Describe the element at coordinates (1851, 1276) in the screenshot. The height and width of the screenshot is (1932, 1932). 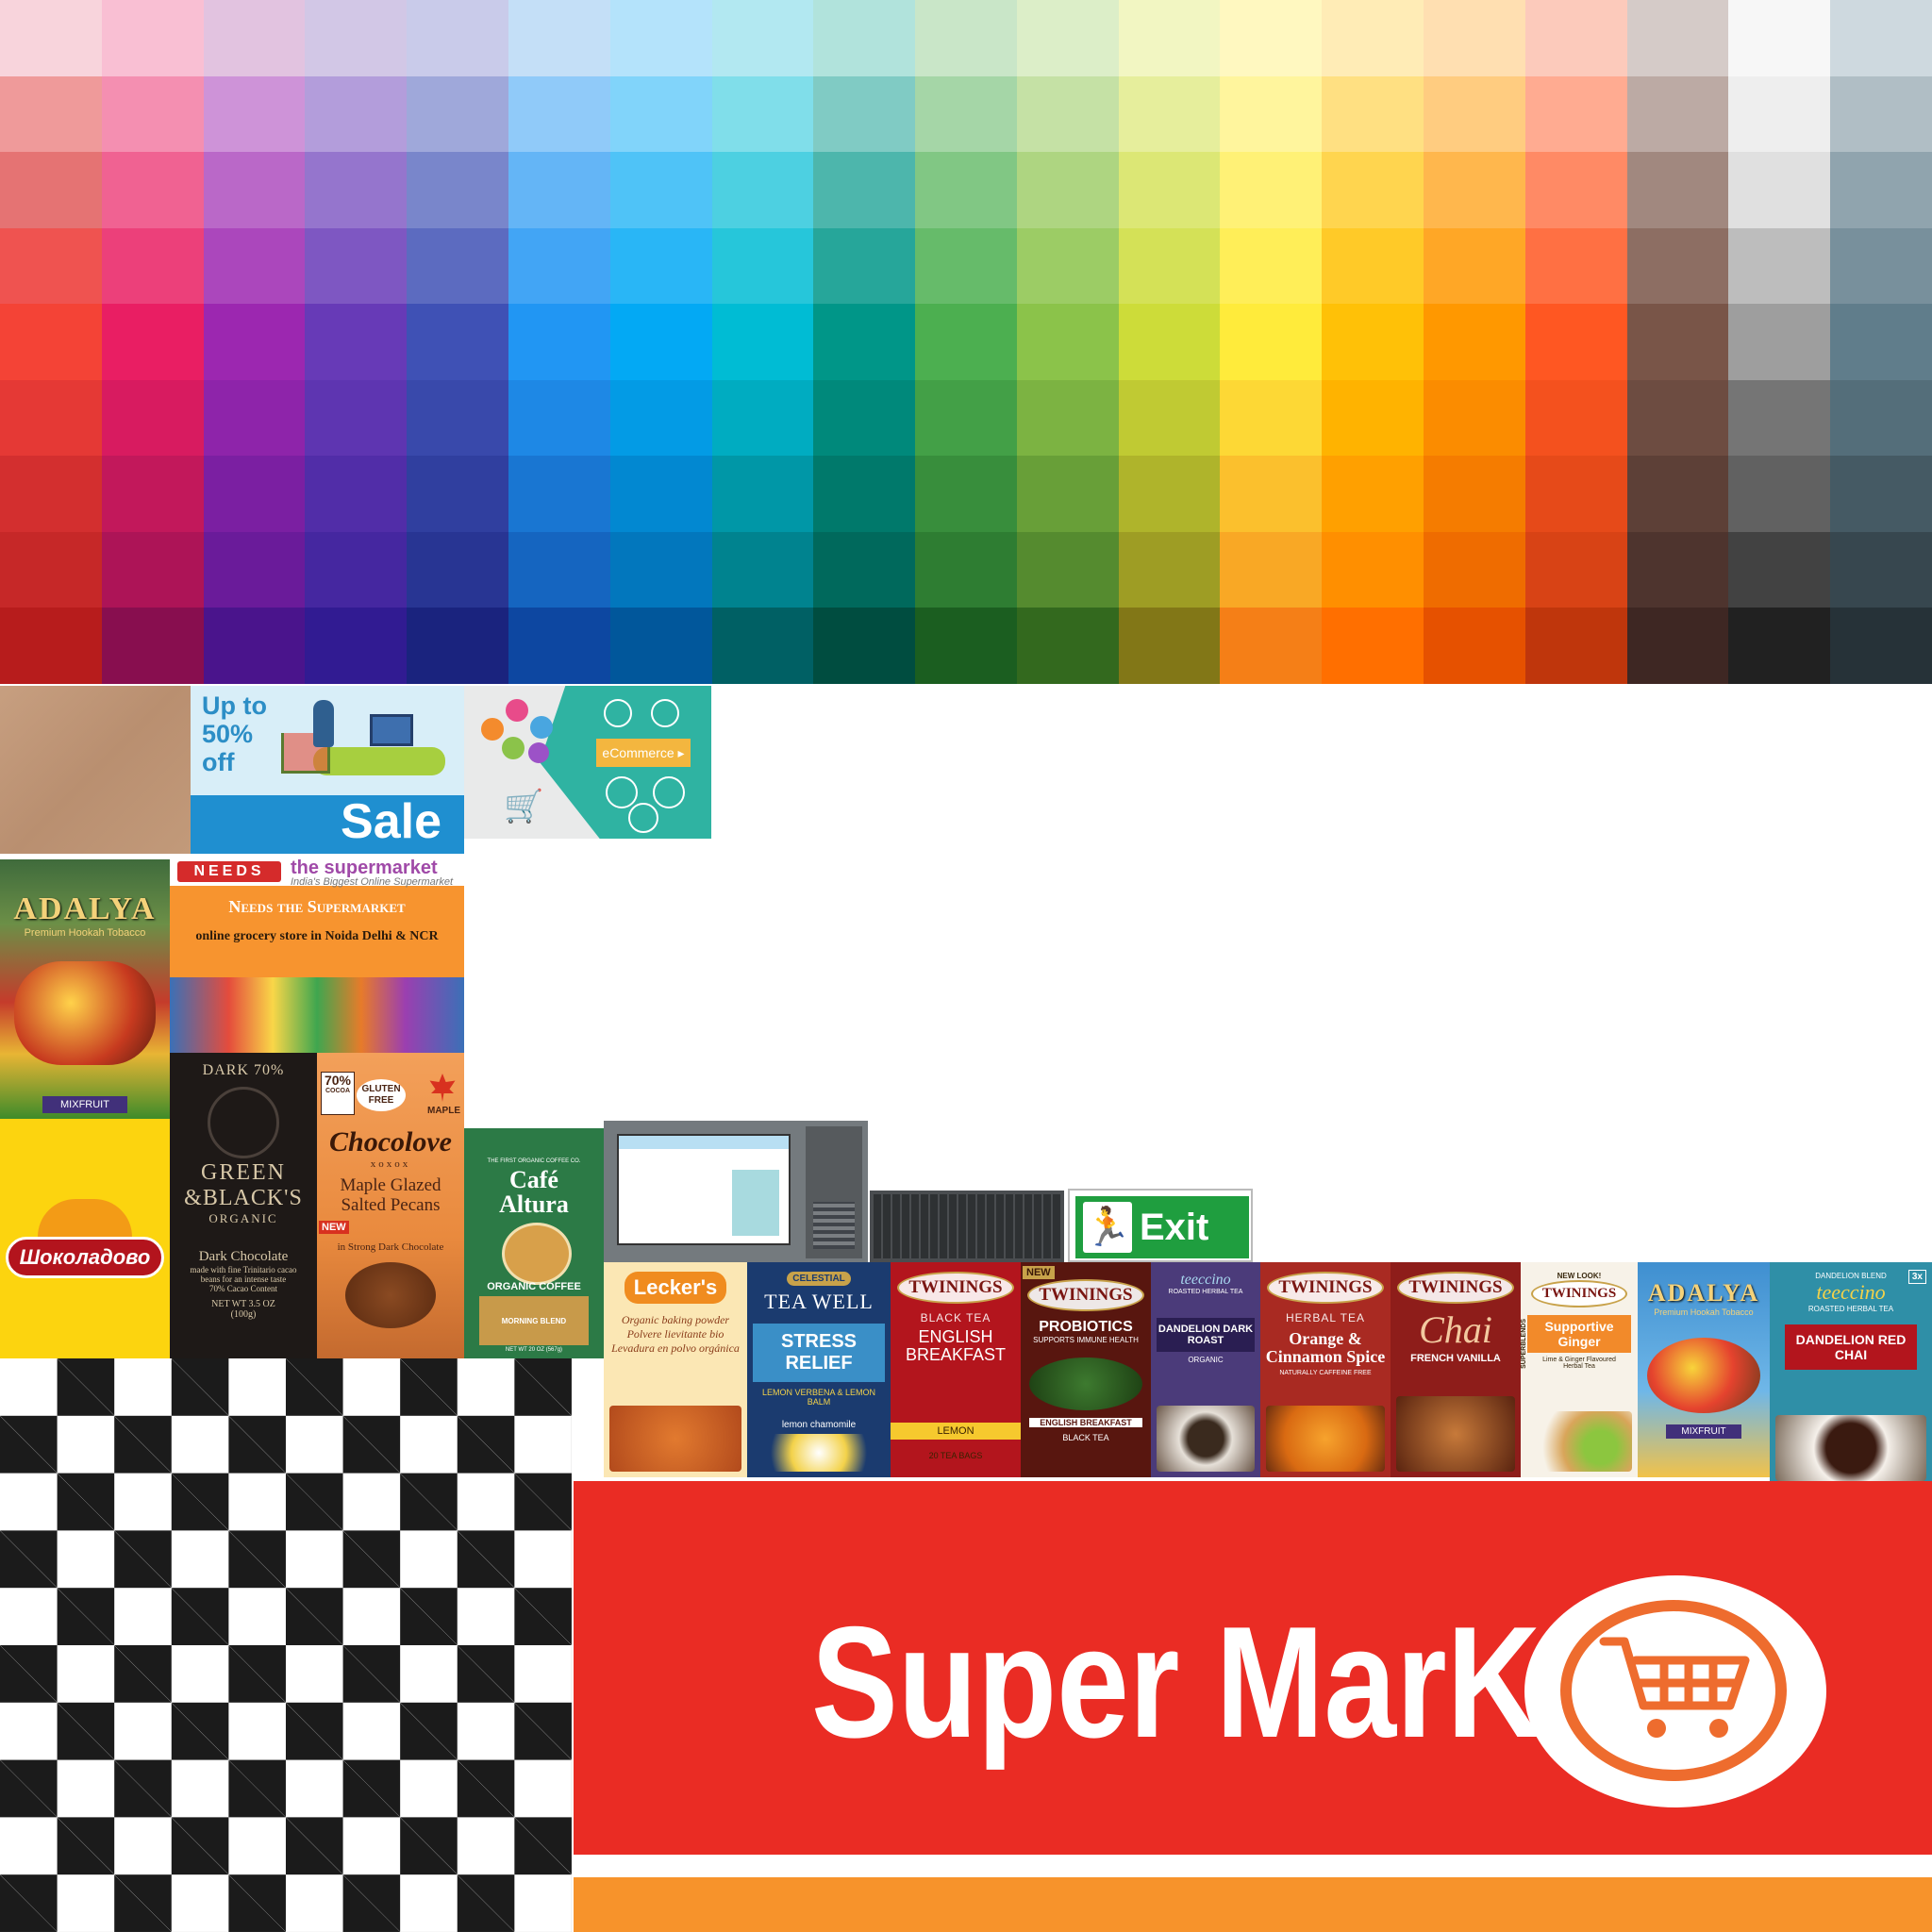
I see `red-chai-line1: DANDELION BLEND` at that location.